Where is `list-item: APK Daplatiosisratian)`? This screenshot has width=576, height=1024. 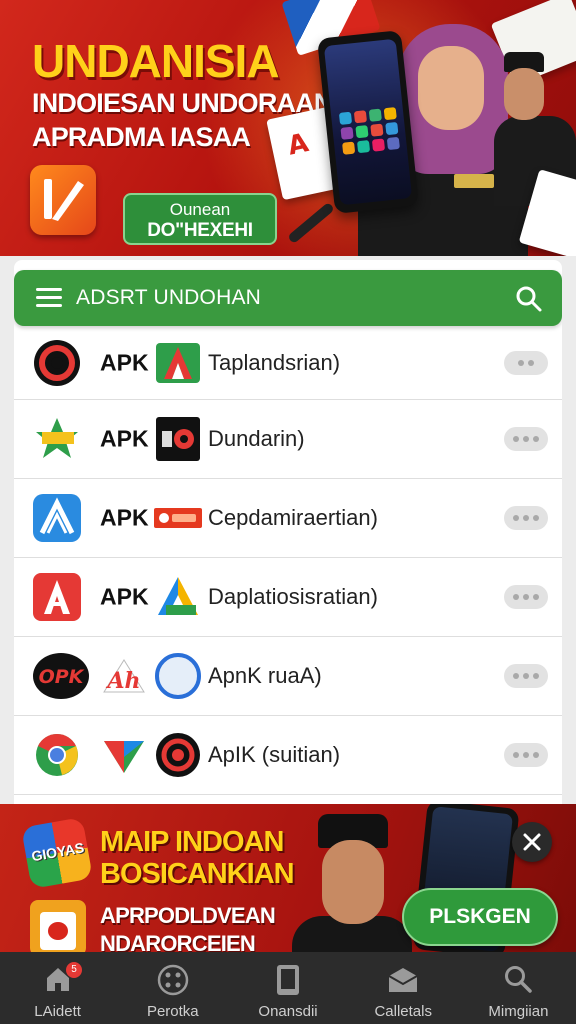
list-item: APK Daplatiosisratian) is located at coordinates (288, 597).